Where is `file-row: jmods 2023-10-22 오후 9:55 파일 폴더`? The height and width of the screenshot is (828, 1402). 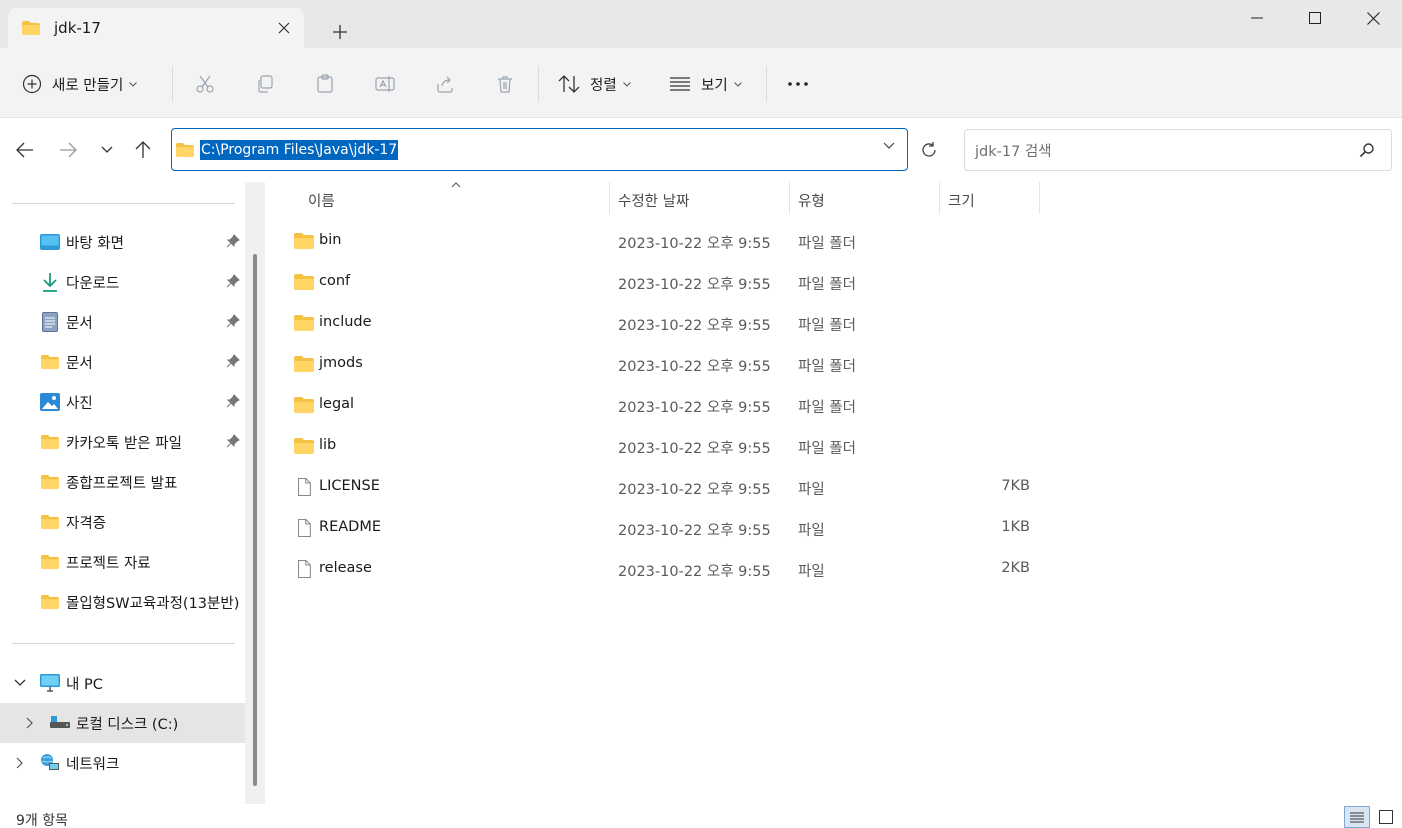
file-row: jmods 2023-10-22 오후 9:55 파일 폴더 is located at coordinates (660, 364).